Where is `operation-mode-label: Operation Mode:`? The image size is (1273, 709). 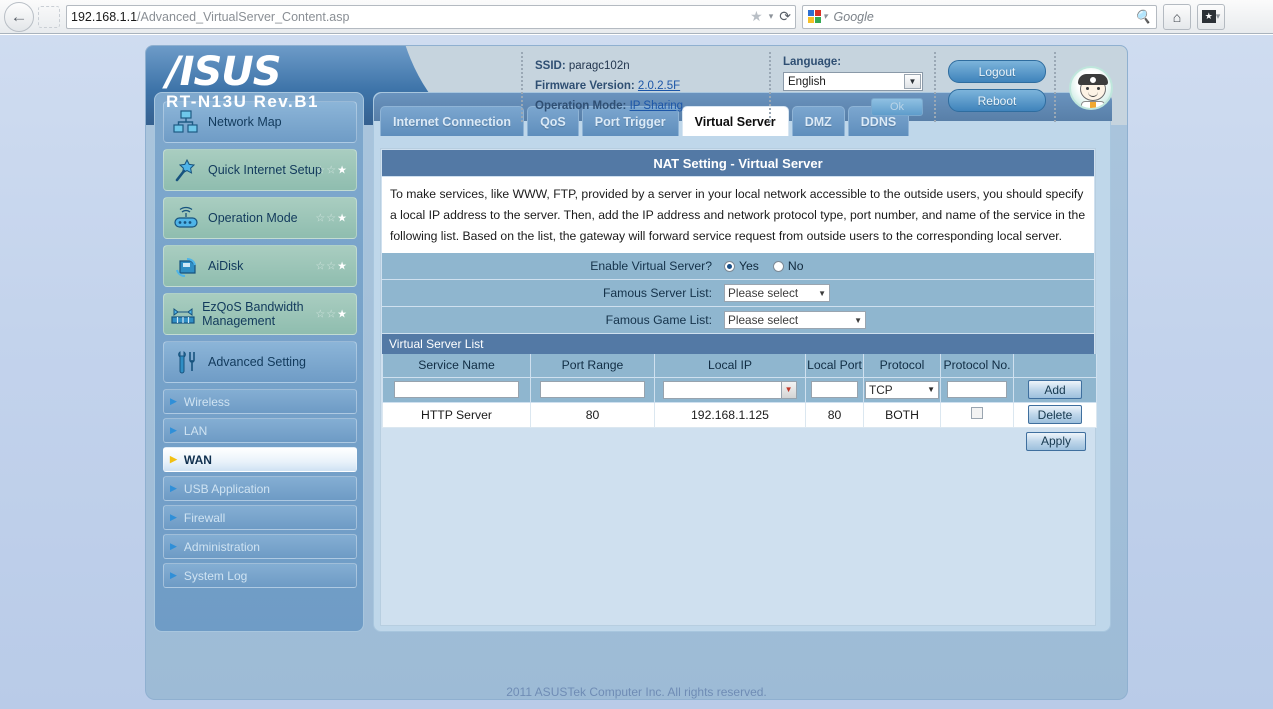 operation-mode-label: Operation Mode: is located at coordinates (581, 106).